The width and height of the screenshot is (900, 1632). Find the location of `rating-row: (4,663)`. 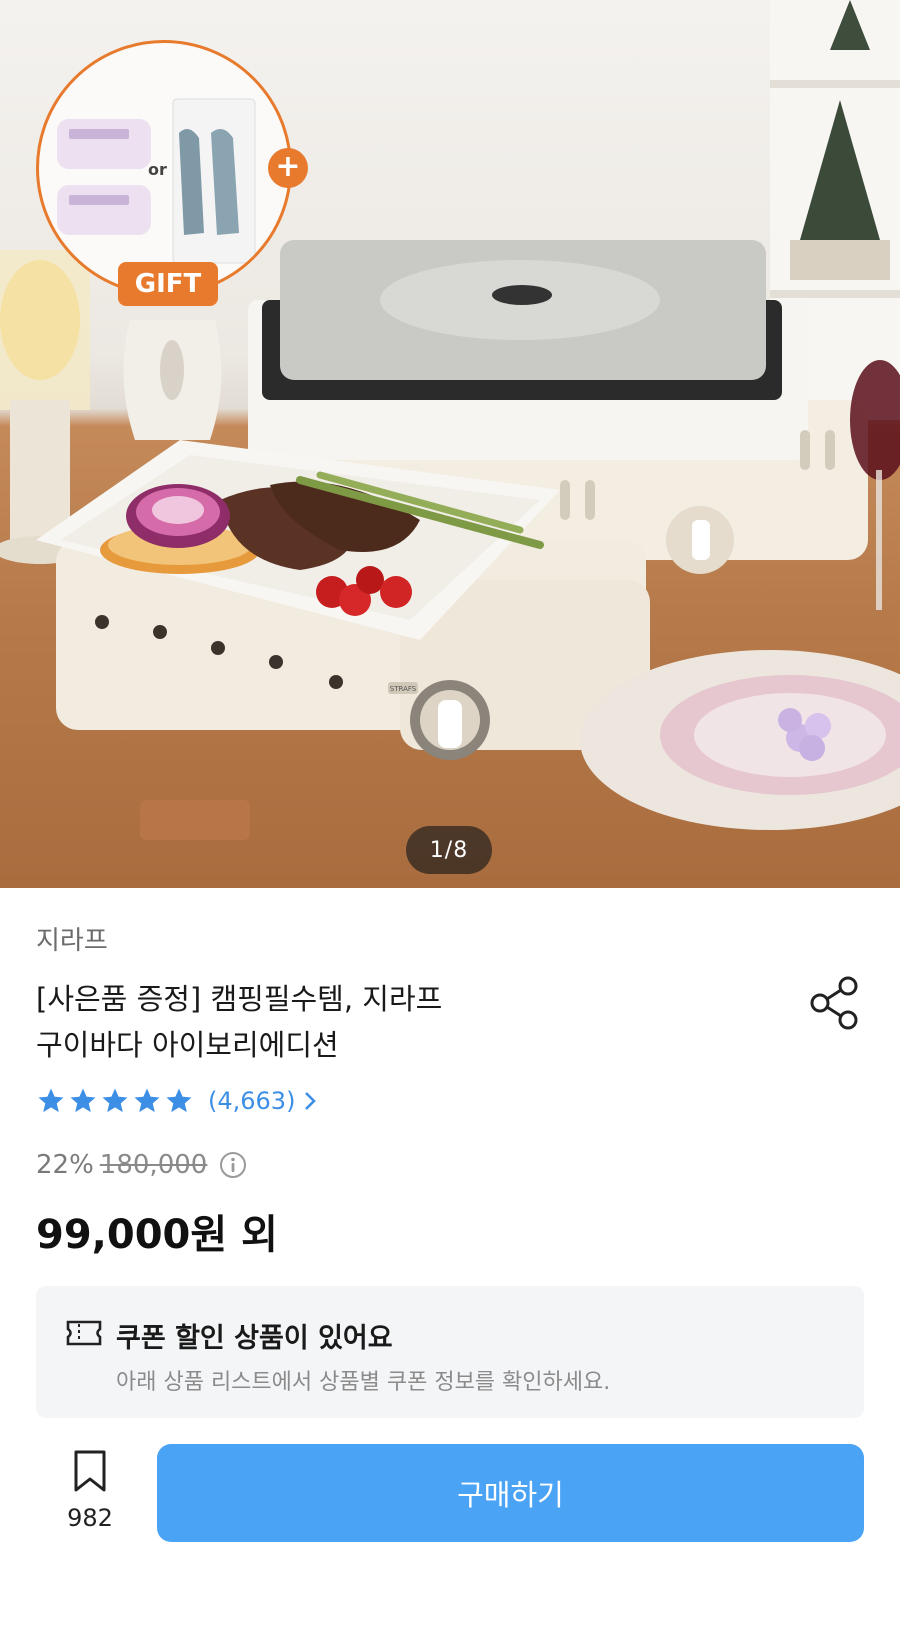

rating-row: (4,663) is located at coordinates (176, 1101).